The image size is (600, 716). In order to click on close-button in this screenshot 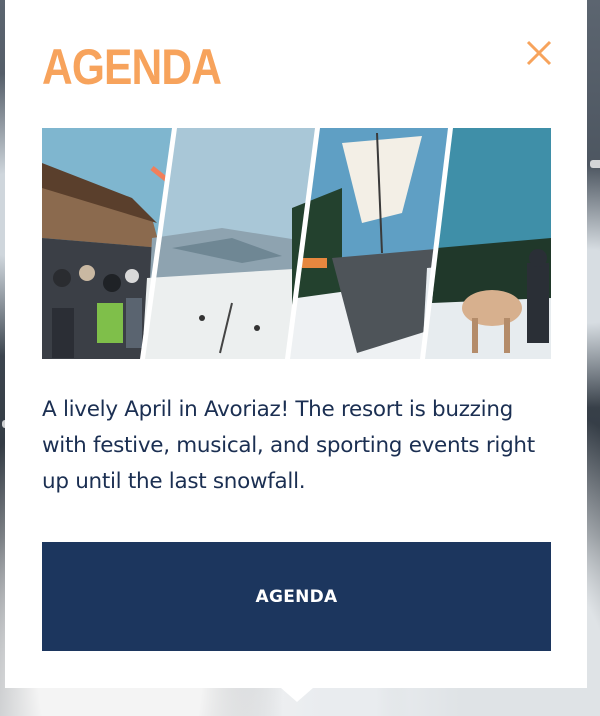, I will do `click(539, 53)`.